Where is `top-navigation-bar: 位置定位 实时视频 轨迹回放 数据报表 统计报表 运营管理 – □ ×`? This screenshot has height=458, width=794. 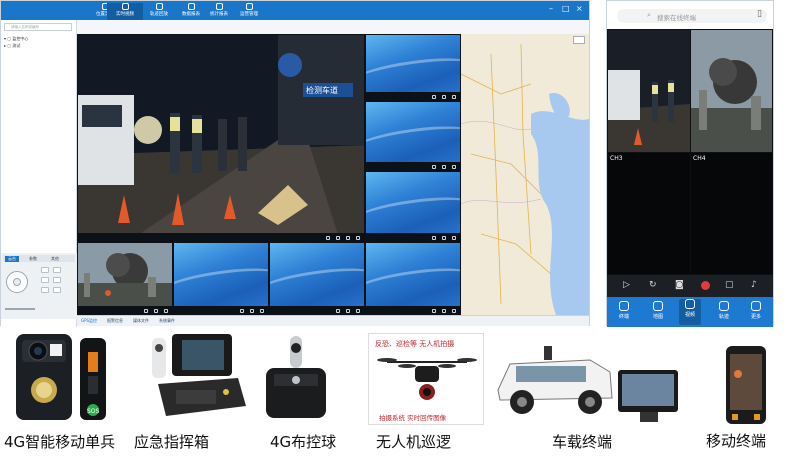 top-navigation-bar: 位置定位 实时视频 轨迹回放 数据报表 统计报表 运营管理 – □ × is located at coordinates (295, 10).